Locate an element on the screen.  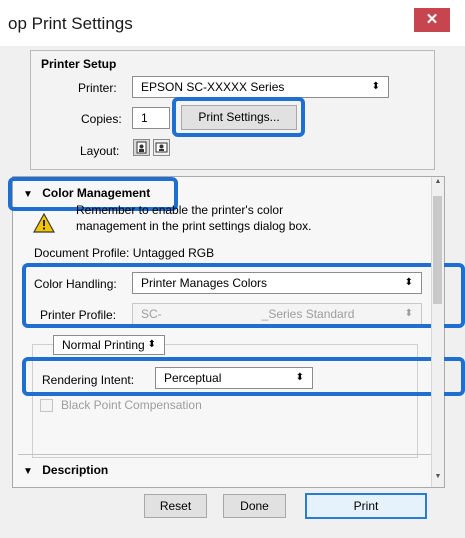
printer-setup-title: Printer Setup is located at coordinates (79, 64).